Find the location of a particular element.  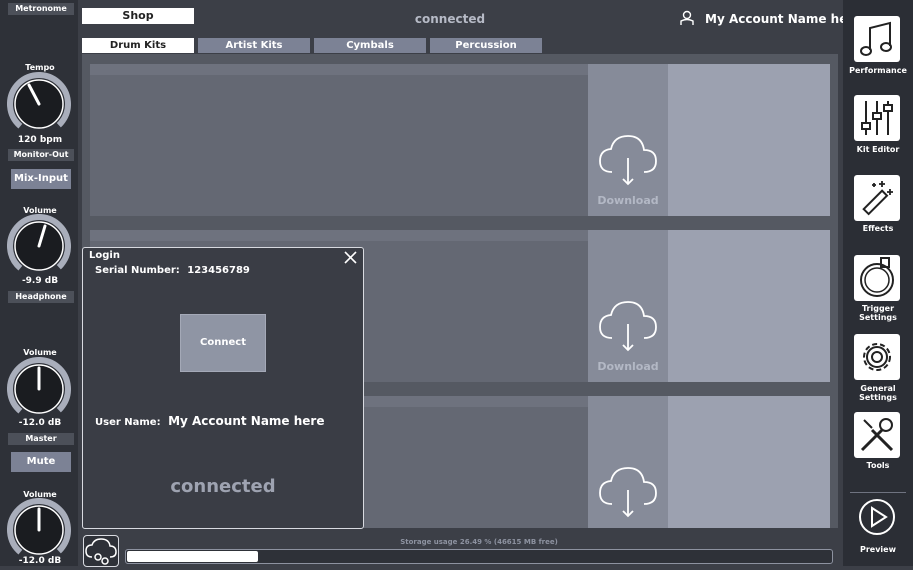

monitor-out-header: Monitor-Out is located at coordinates (41, 155).